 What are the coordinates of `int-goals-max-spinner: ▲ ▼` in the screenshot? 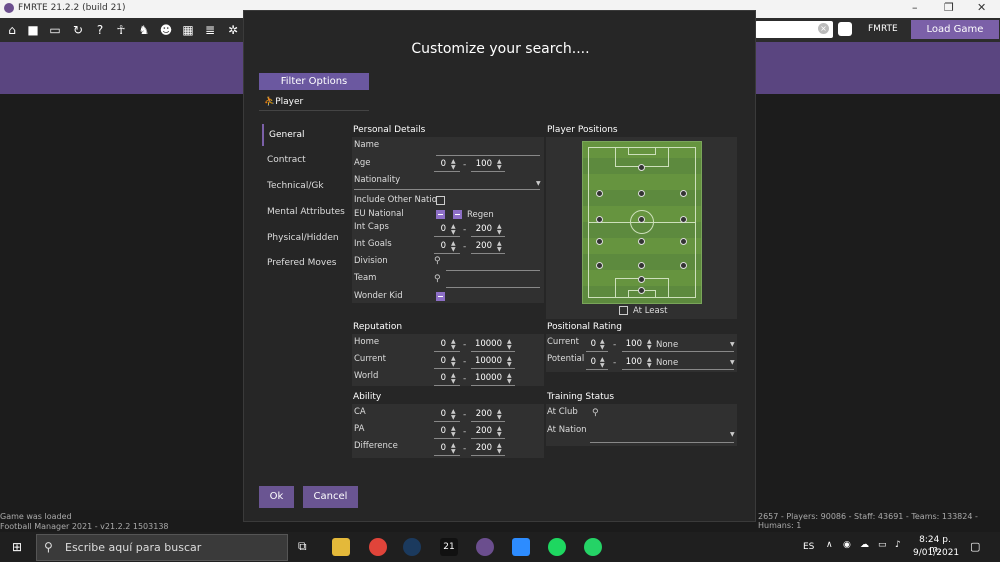 It's located at (499, 247).